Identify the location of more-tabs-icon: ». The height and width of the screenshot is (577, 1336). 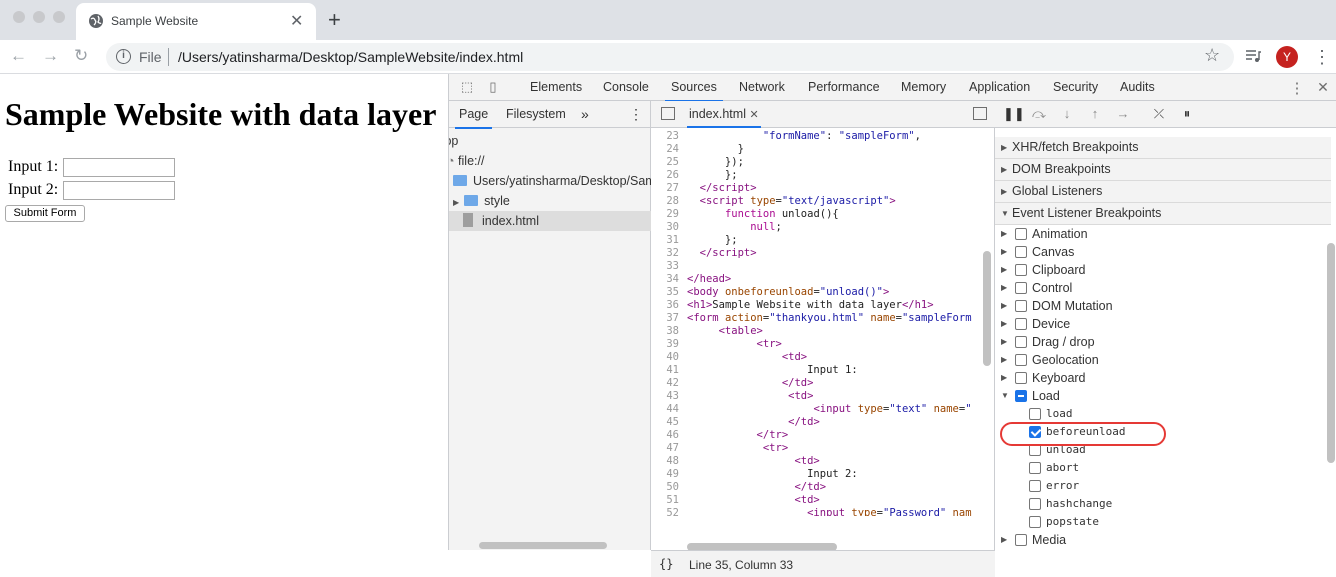
(585, 114).